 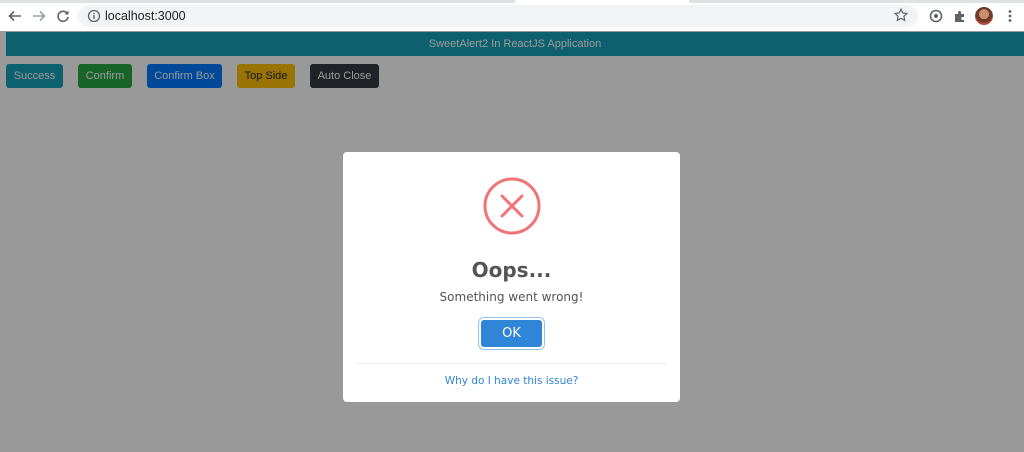 I want to click on modal-text: Something went wrong!, so click(x=511, y=297).